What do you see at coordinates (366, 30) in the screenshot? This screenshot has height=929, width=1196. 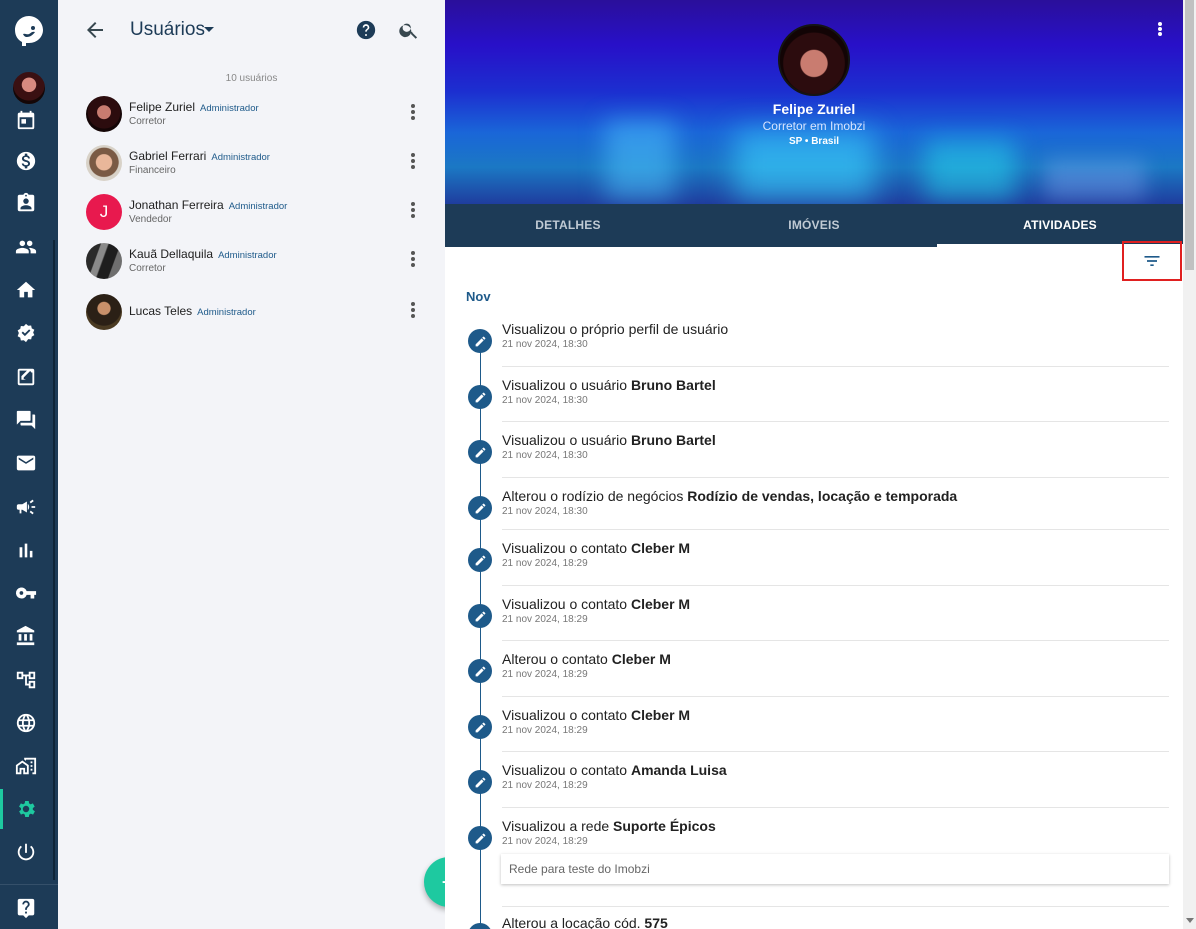 I see `help-circle-icon` at bounding box center [366, 30].